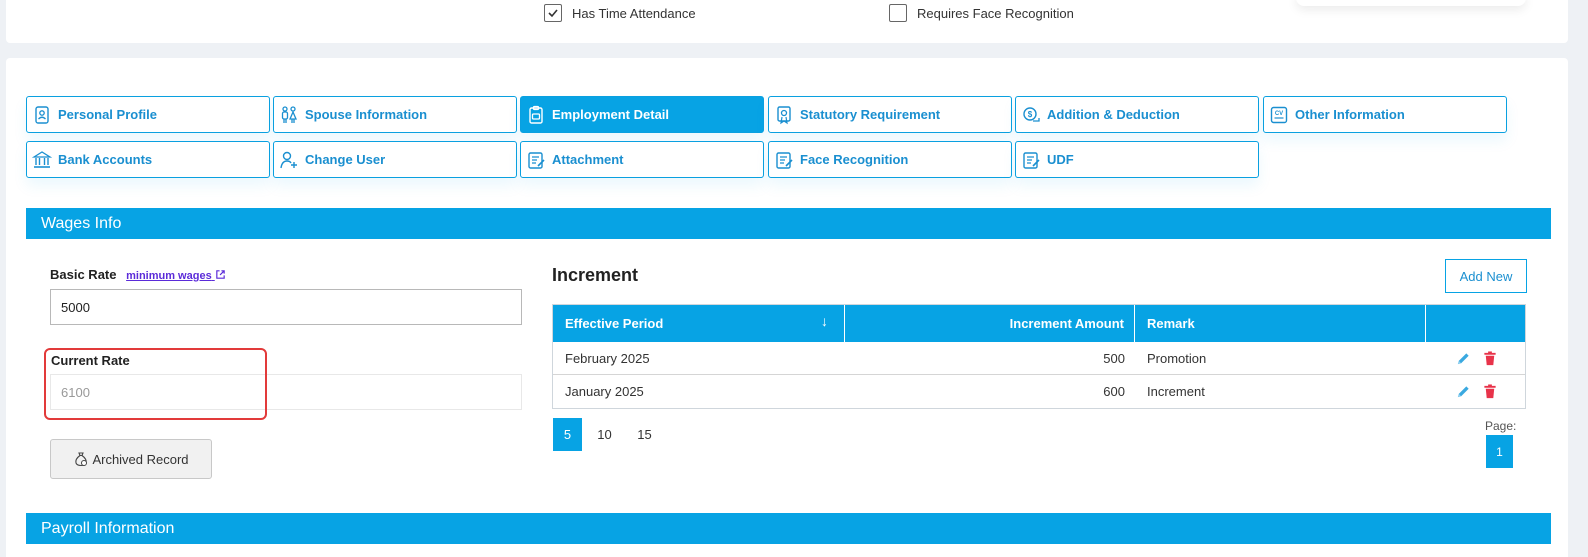 Image resolution: width=1588 pixels, height=557 pixels. What do you see at coordinates (699, 323) in the screenshot?
I see `column-effective-period: Effective Period ↓` at bounding box center [699, 323].